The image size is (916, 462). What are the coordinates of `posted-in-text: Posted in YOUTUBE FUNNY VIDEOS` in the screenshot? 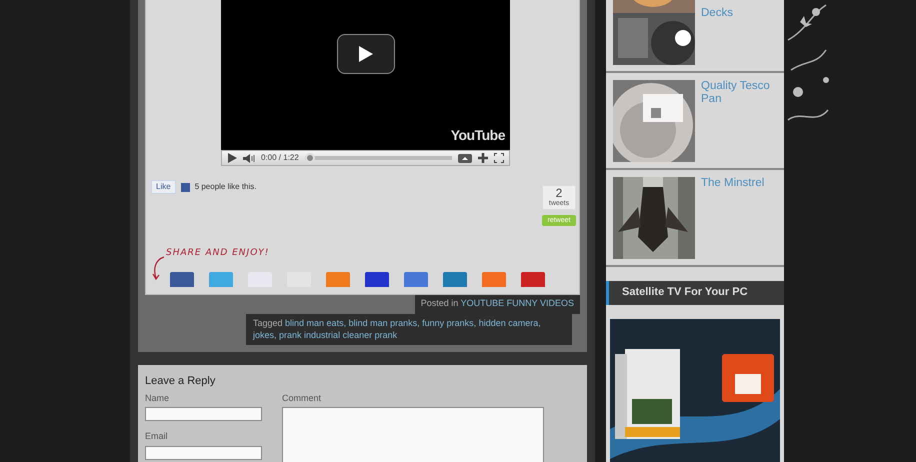 It's located at (497, 304).